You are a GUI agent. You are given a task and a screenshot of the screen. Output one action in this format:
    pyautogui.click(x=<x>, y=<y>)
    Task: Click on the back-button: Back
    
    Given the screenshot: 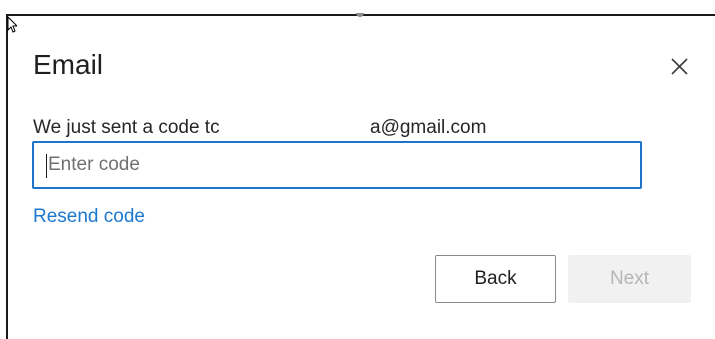 What is the action you would take?
    pyautogui.click(x=495, y=279)
    